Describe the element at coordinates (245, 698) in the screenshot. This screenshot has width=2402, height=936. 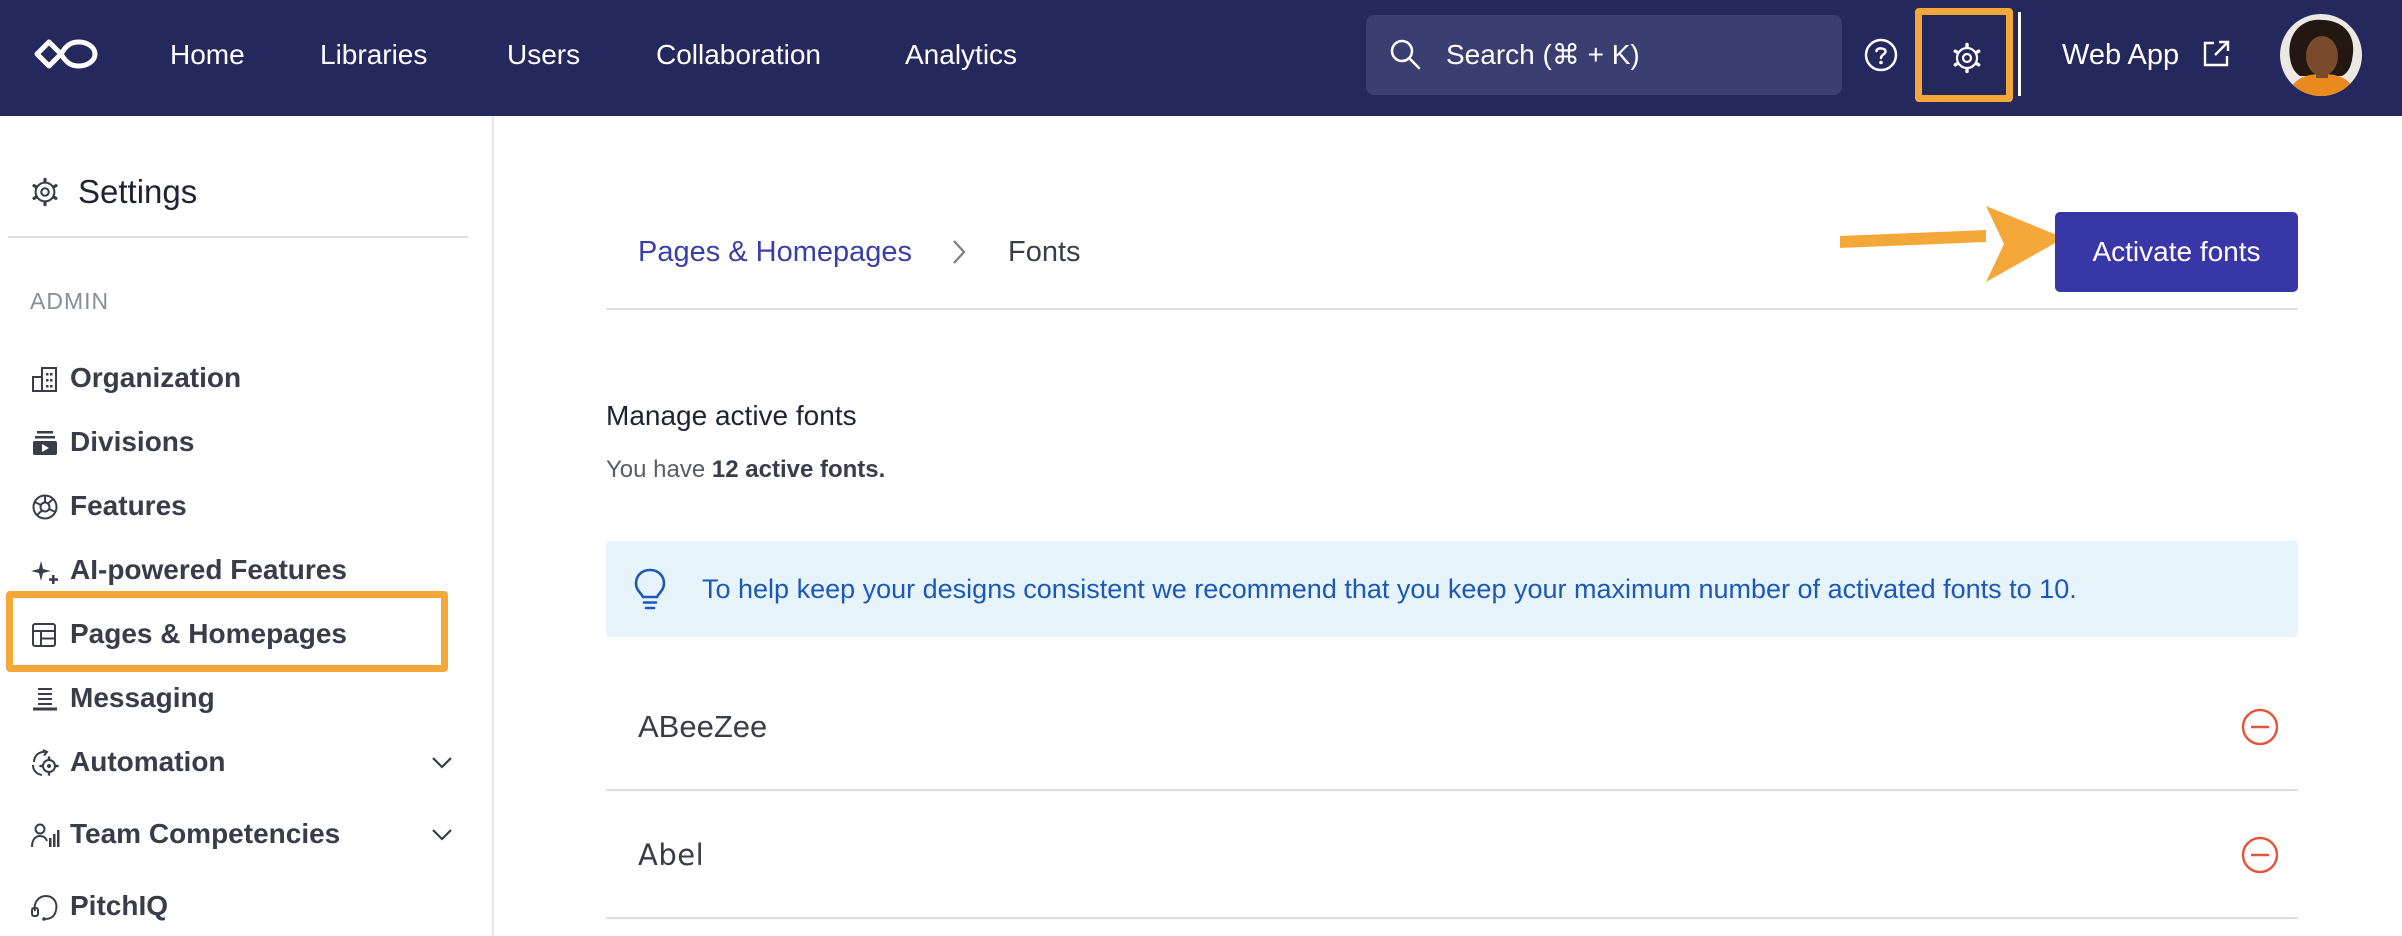
I see `sidebar-item-messaging: Messaging` at that location.